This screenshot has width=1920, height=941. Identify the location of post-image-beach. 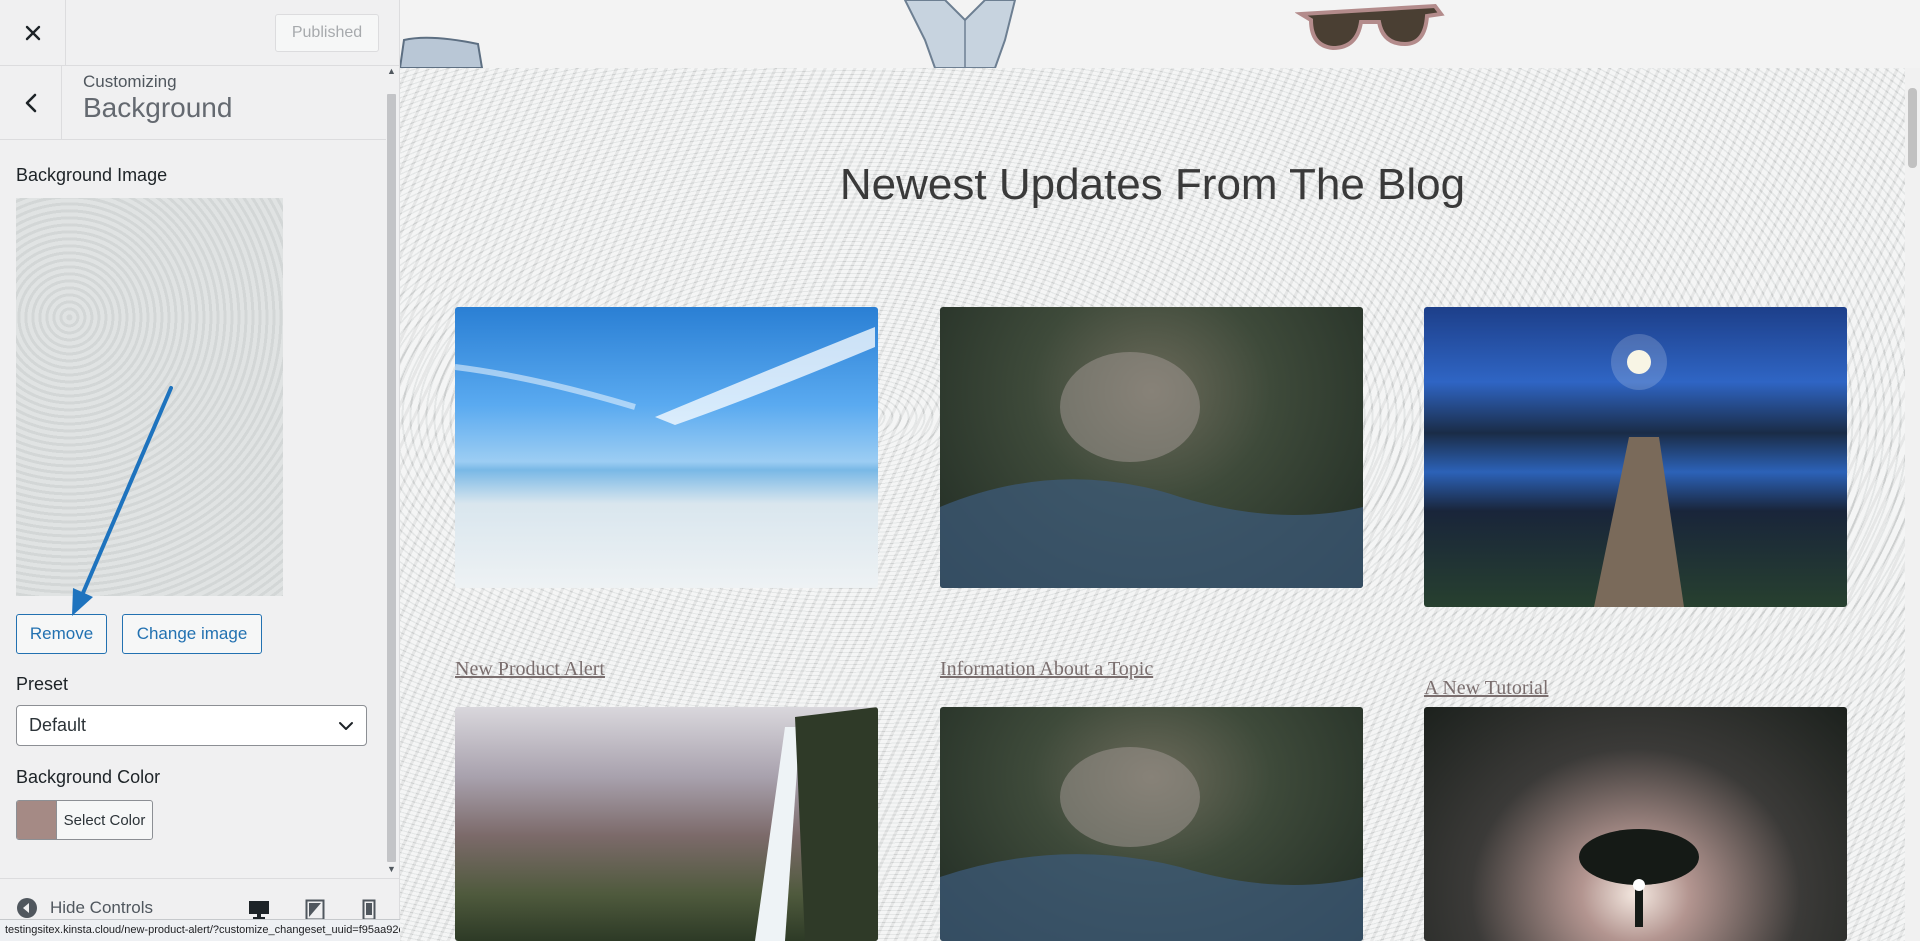
(666, 447).